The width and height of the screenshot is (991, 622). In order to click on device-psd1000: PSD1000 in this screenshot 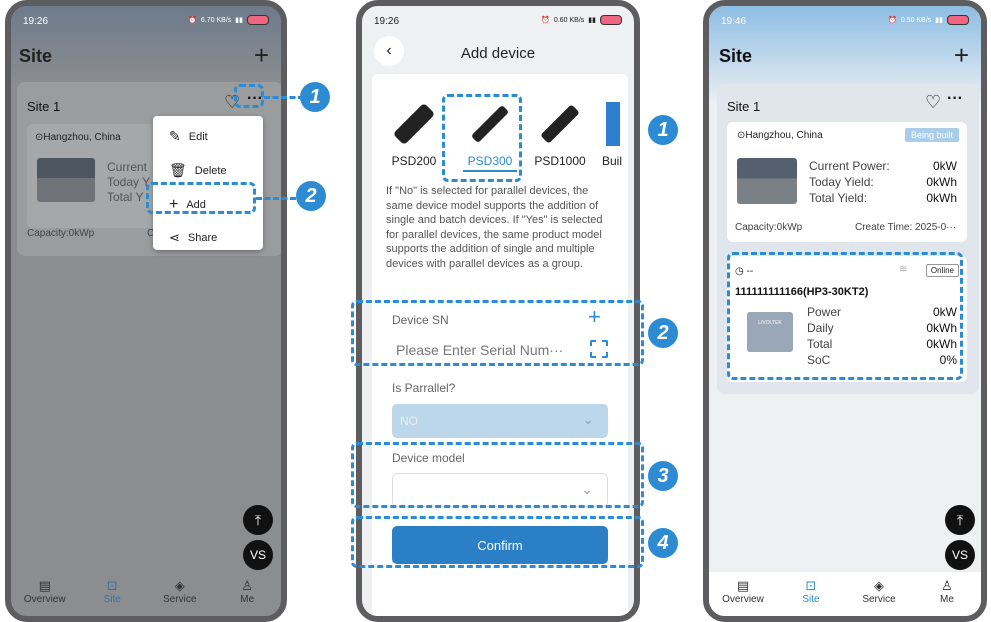, I will do `click(560, 131)`.